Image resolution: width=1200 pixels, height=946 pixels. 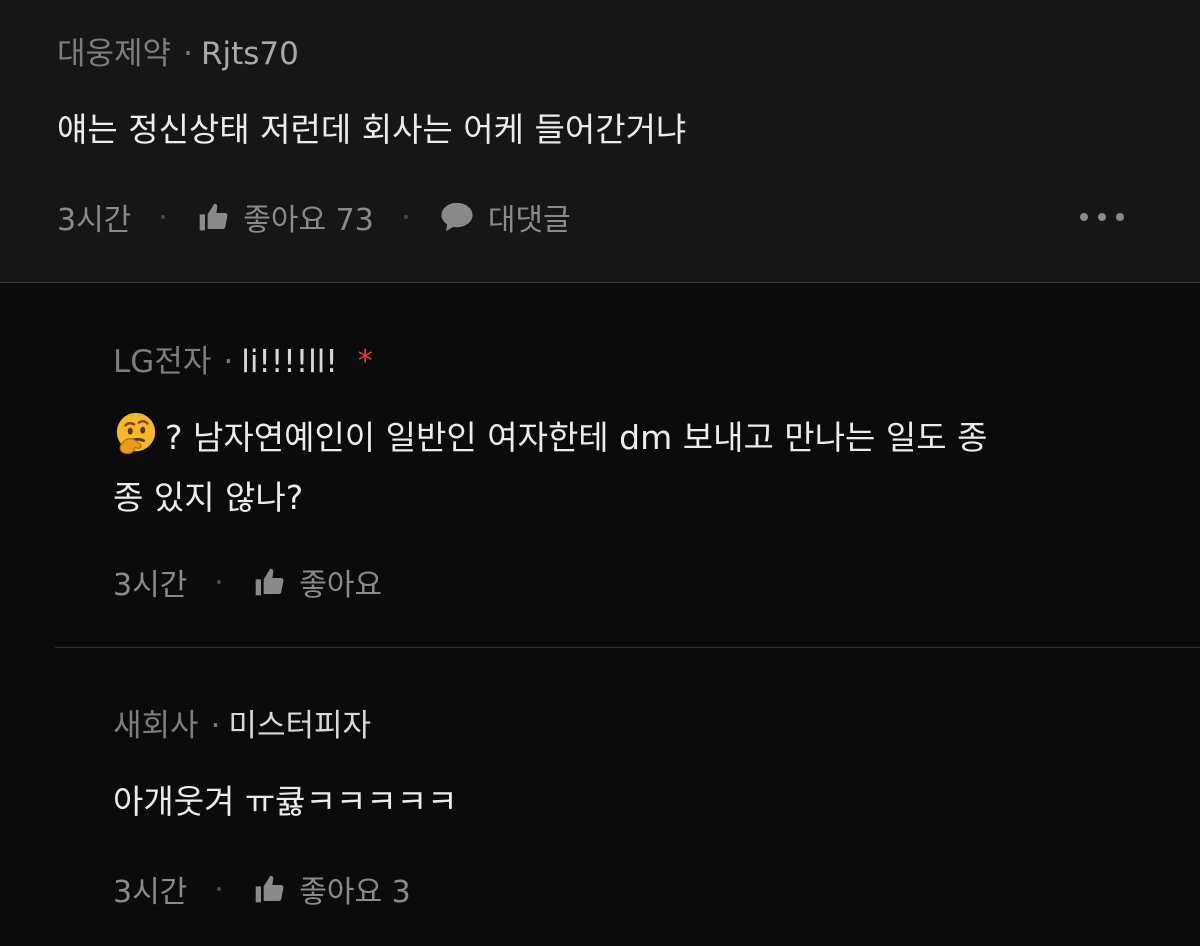 I want to click on reply-text-line-2: 종 있지 않나?, so click(x=208, y=497).